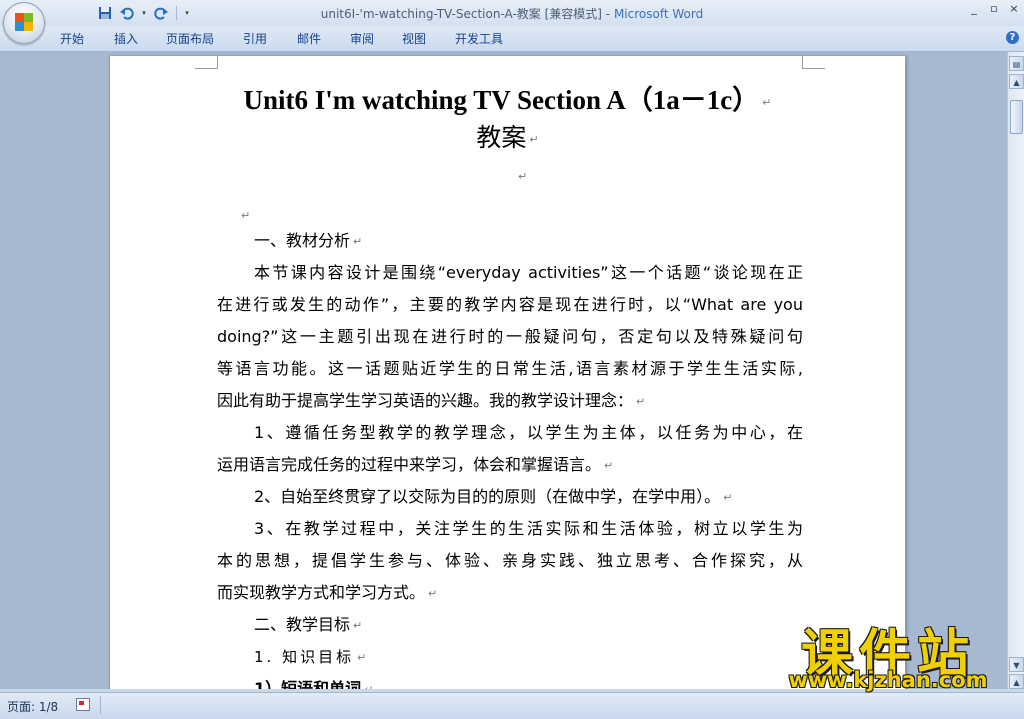  I want to click on vertical-scrollbar: ▤ ▲ ▼ ▲, so click(1015, 372).